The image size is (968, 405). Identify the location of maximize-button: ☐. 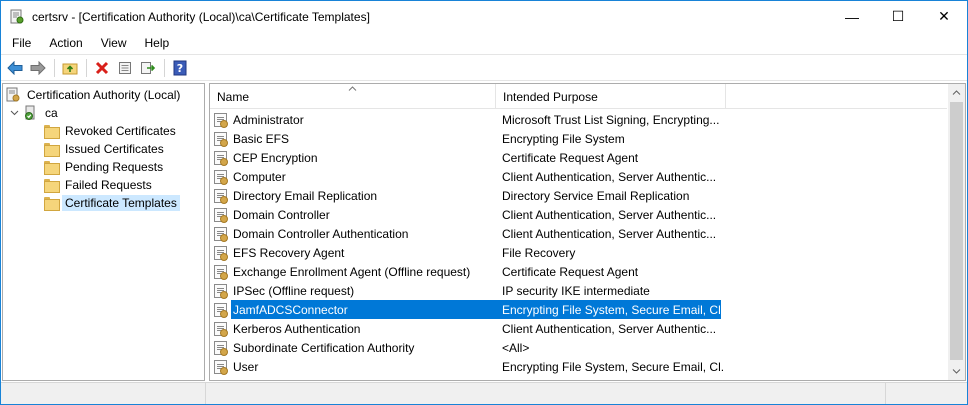
(898, 16).